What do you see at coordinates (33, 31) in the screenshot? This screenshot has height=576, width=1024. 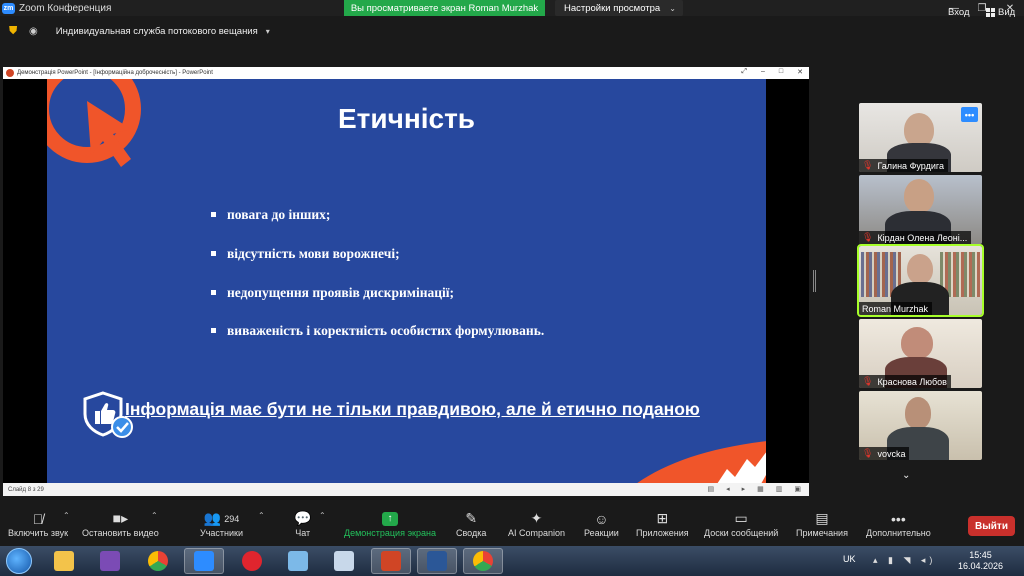 I see `connection-signal-icon: ◉` at bounding box center [33, 31].